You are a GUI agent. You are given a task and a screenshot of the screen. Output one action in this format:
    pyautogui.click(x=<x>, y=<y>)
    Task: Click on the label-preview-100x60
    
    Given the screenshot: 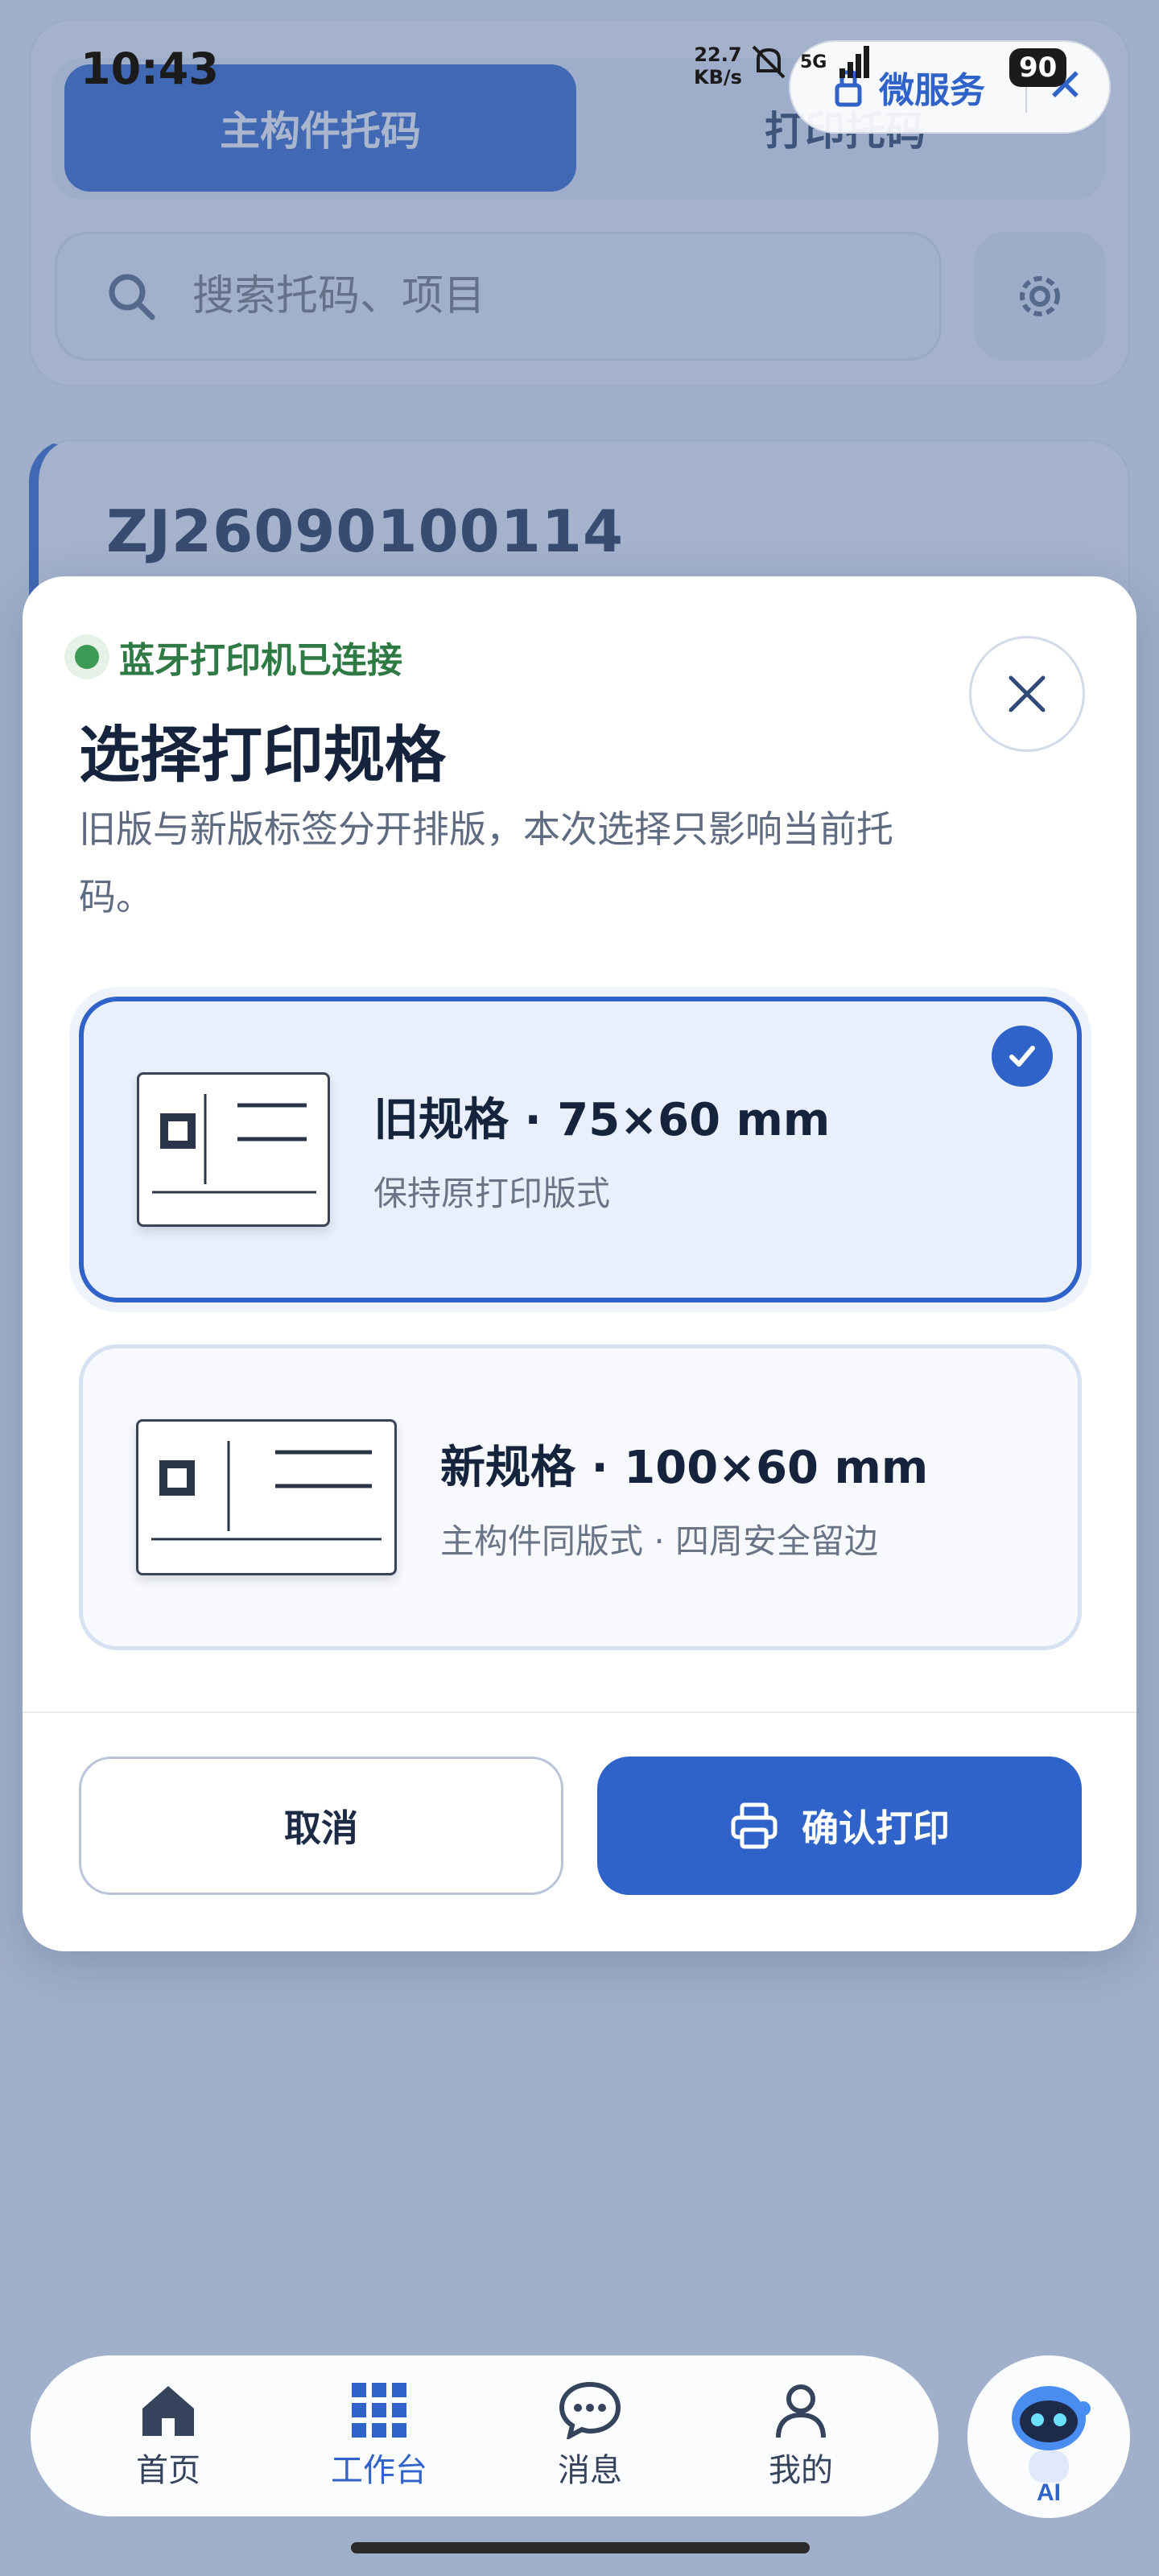 What is the action you would take?
    pyautogui.click(x=266, y=1497)
    